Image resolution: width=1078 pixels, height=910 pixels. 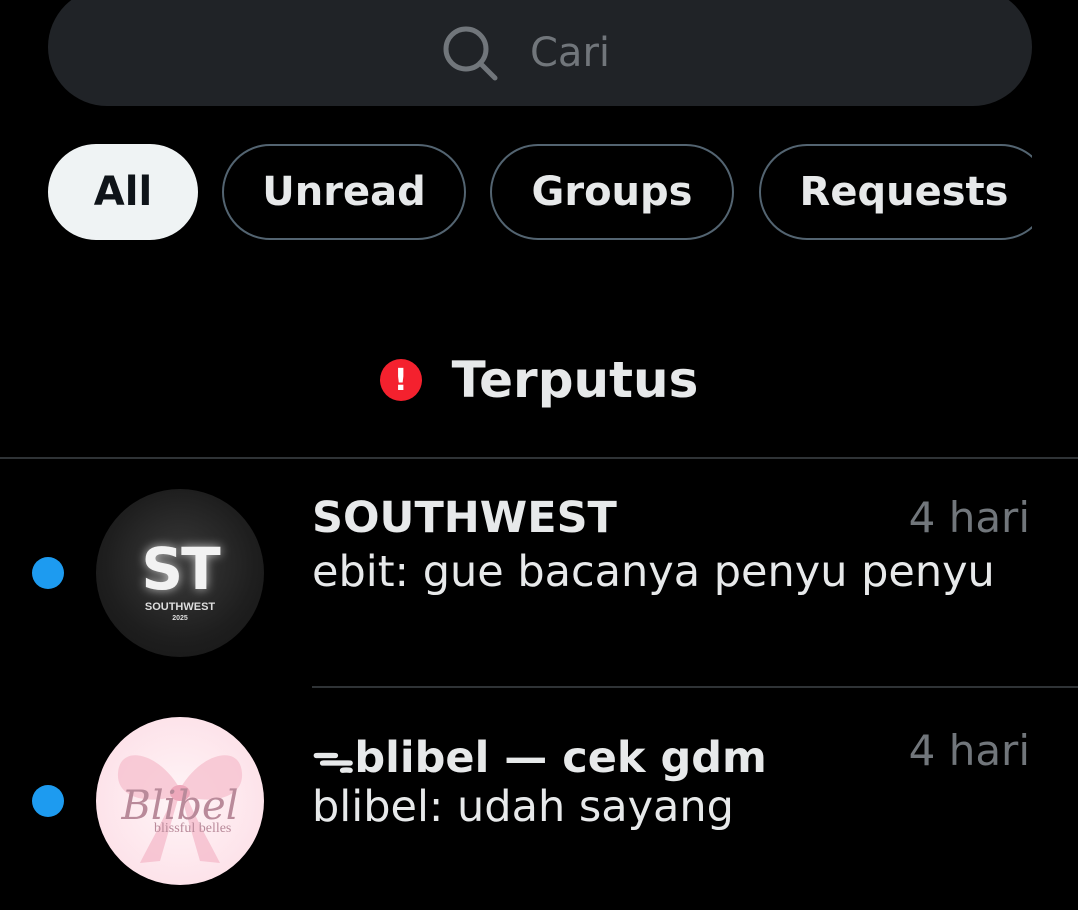 I want to click on avatar: Blibel blissful belles, so click(x=180, y=801).